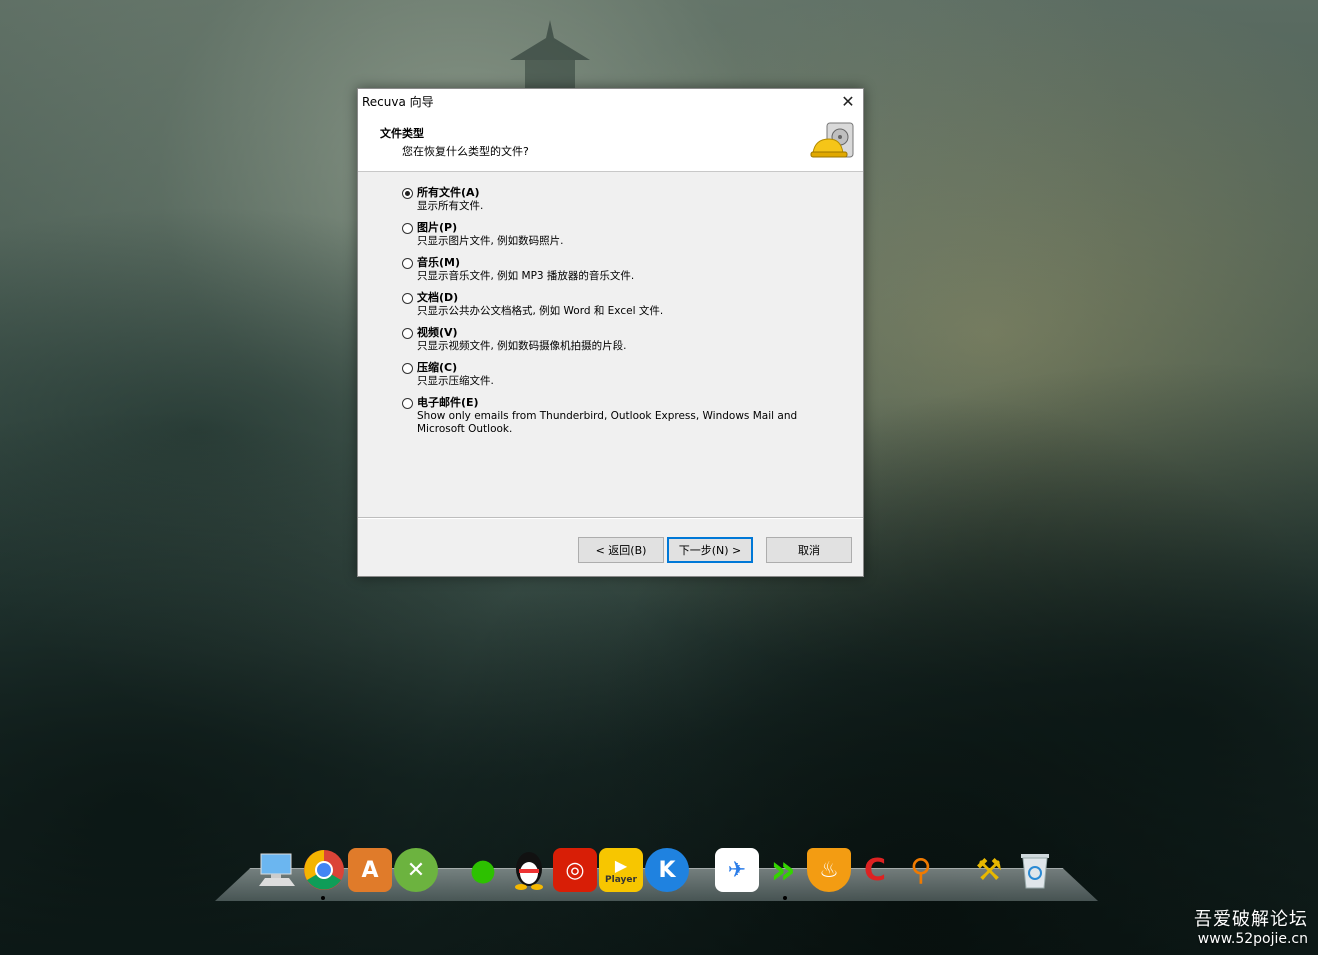 This screenshot has height=955, width=1318. What do you see at coordinates (832, 140) in the screenshot?
I see `recuva-hardhat-disk-icon` at bounding box center [832, 140].